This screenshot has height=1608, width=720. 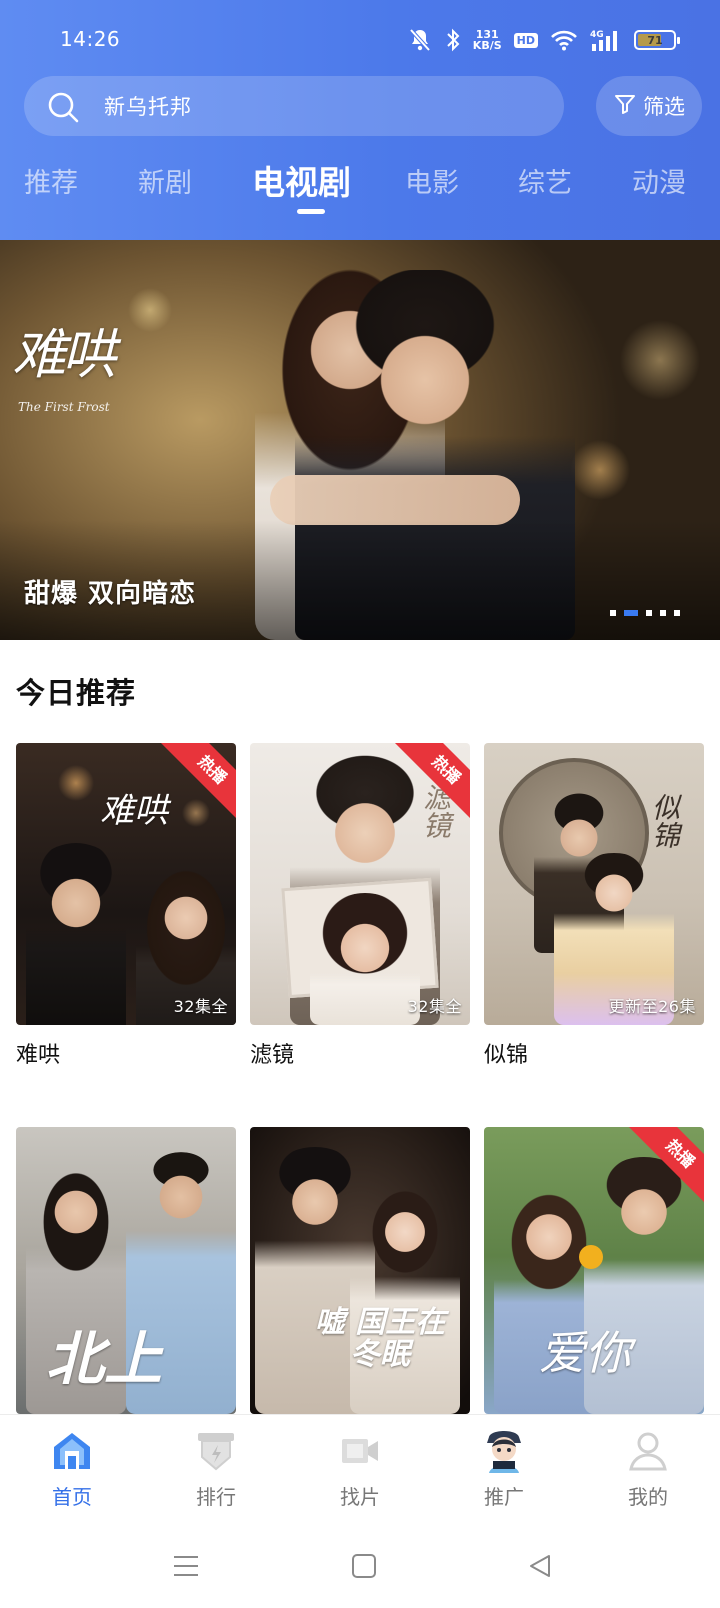 I want to click on nav-ranking: 排行, so click(x=216, y=1470).